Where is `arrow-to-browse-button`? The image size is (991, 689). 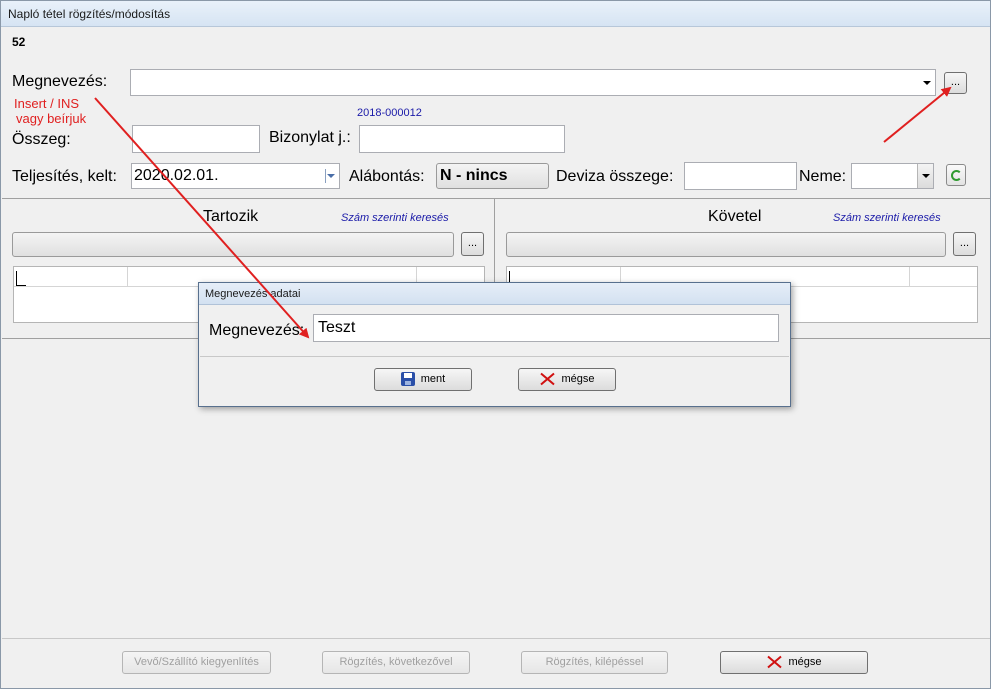
arrow-to-browse-button is located at coordinates (917, 114).